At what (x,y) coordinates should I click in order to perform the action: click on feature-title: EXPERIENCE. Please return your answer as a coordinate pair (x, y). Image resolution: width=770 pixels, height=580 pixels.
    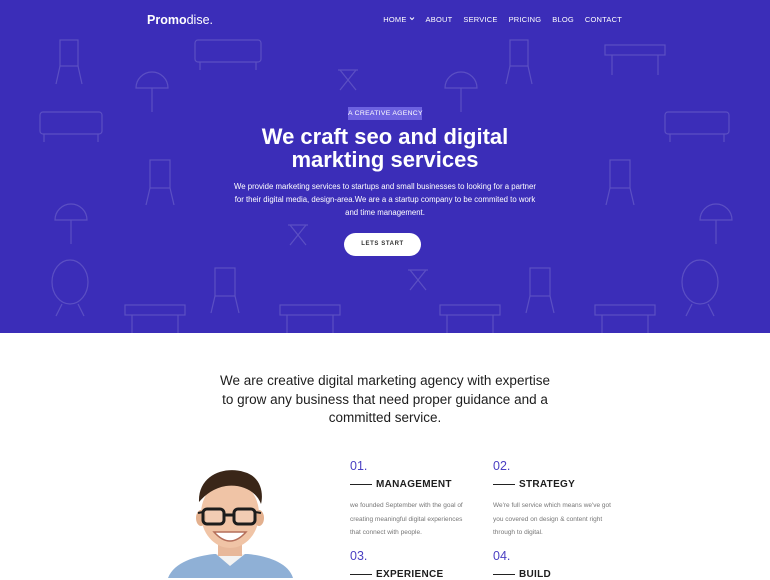
    Looking at the image, I should click on (410, 574).